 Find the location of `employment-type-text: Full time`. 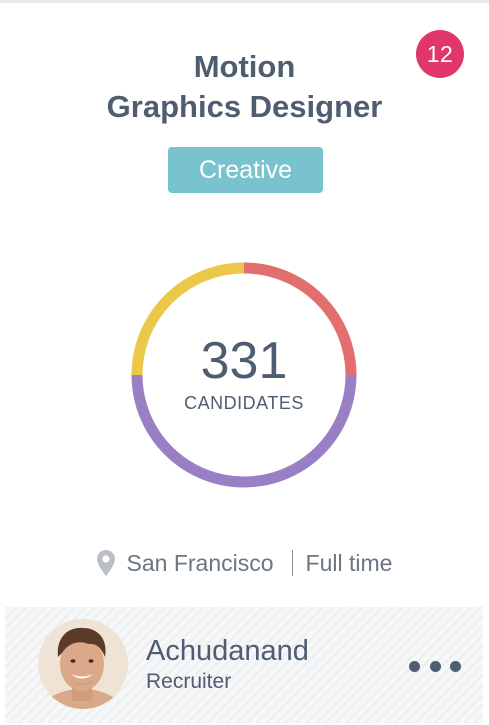

employment-type-text: Full time is located at coordinates (349, 562).